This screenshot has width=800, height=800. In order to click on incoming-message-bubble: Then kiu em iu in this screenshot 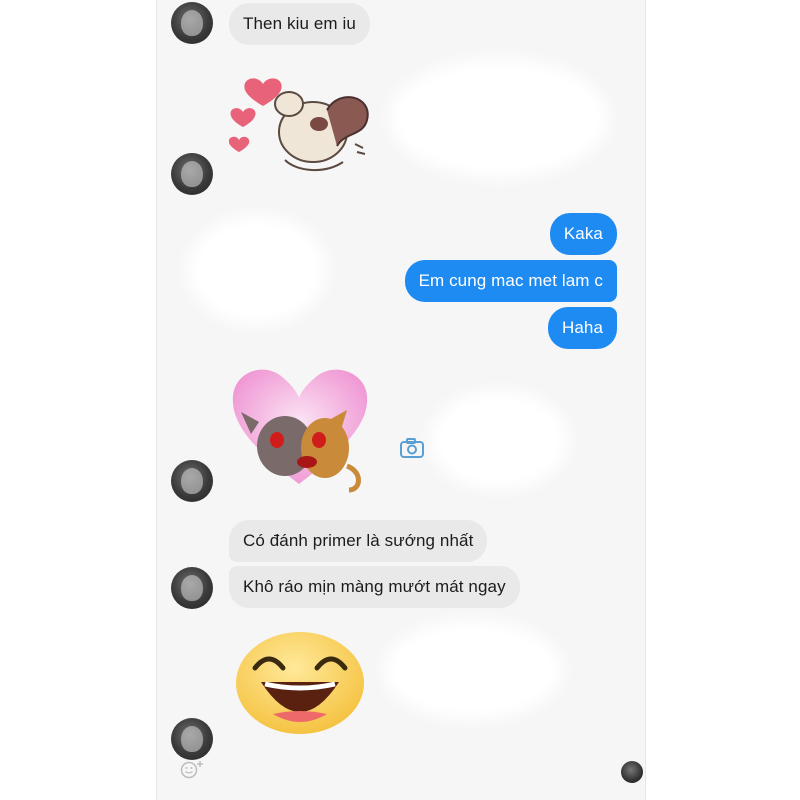, I will do `click(299, 24)`.